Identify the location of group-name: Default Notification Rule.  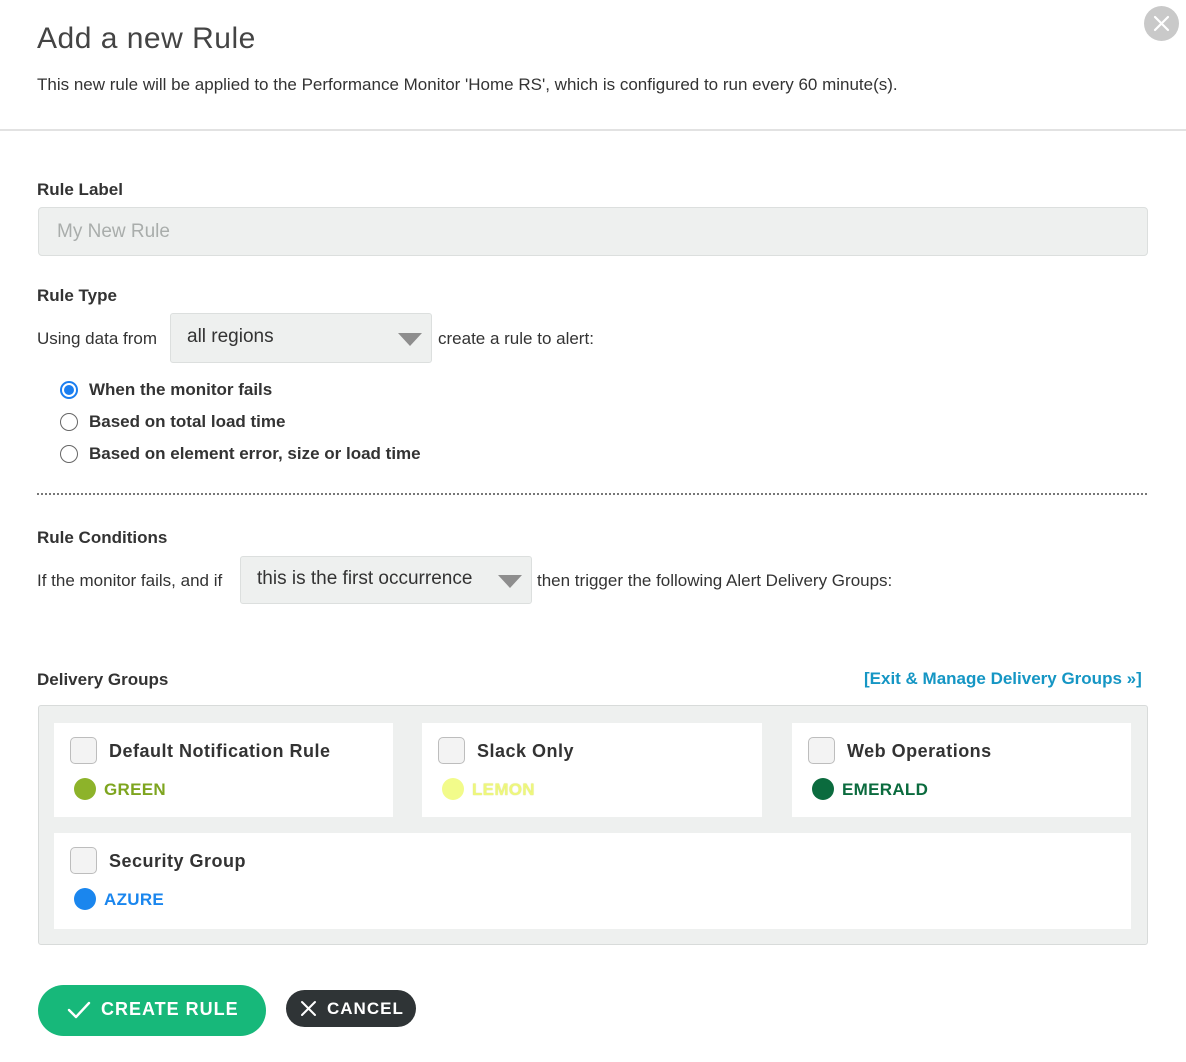
(220, 751).